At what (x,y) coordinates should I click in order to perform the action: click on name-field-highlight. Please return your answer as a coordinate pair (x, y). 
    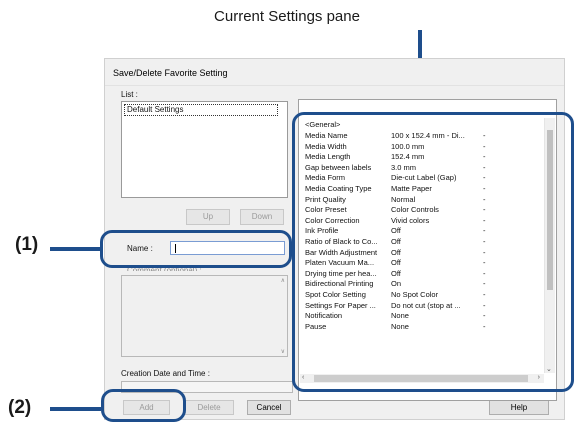
    Looking at the image, I should click on (196, 249).